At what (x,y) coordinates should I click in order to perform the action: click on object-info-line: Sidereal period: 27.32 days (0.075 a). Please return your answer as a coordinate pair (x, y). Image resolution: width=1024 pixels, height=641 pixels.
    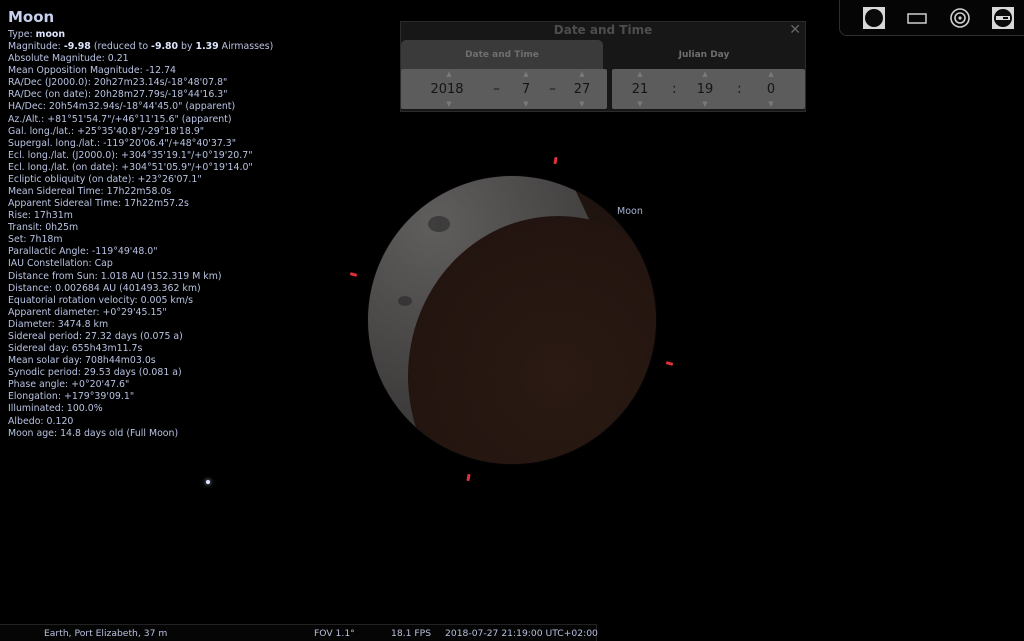
    Looking at the image, I should click on (140, 337).